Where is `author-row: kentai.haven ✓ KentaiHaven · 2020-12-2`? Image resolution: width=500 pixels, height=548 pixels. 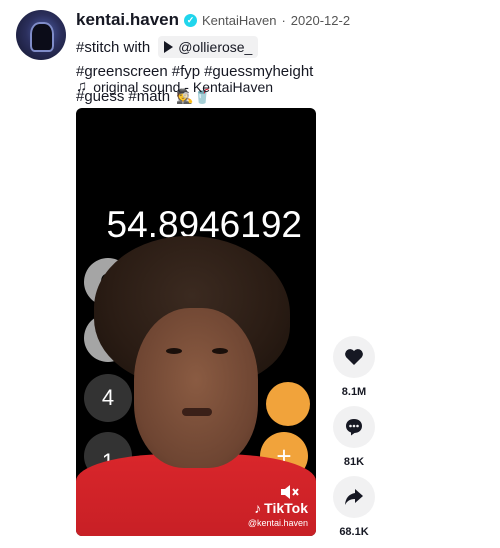 author-row: kentai.haven ✓ KentaiHaven · 2020-12-2 is located at coordinates (281, 20).